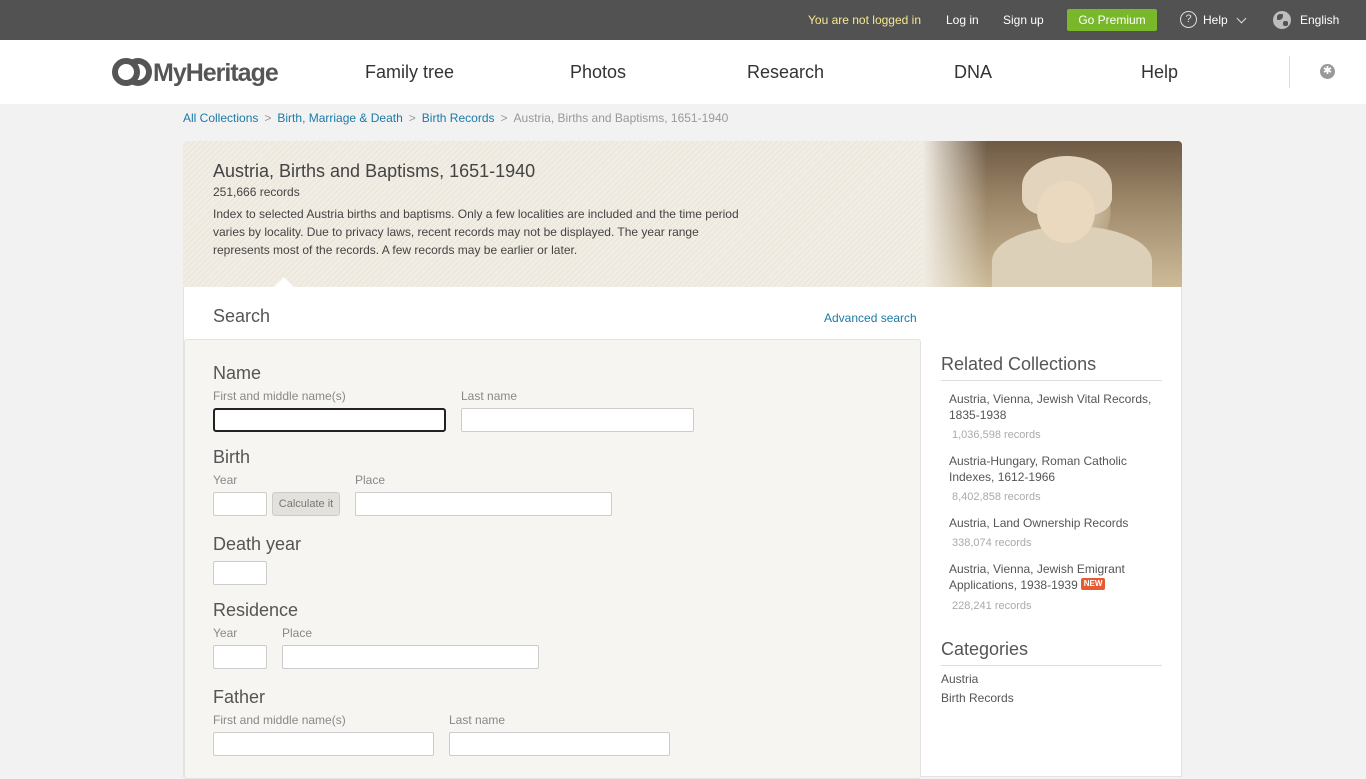 Image resolution: width=1366 pixels, height=779 pixels. What do you see at coordinates (489, 396) in the screenshot?
I see `last-name-label: Last name` at bounding box center [489, 396].